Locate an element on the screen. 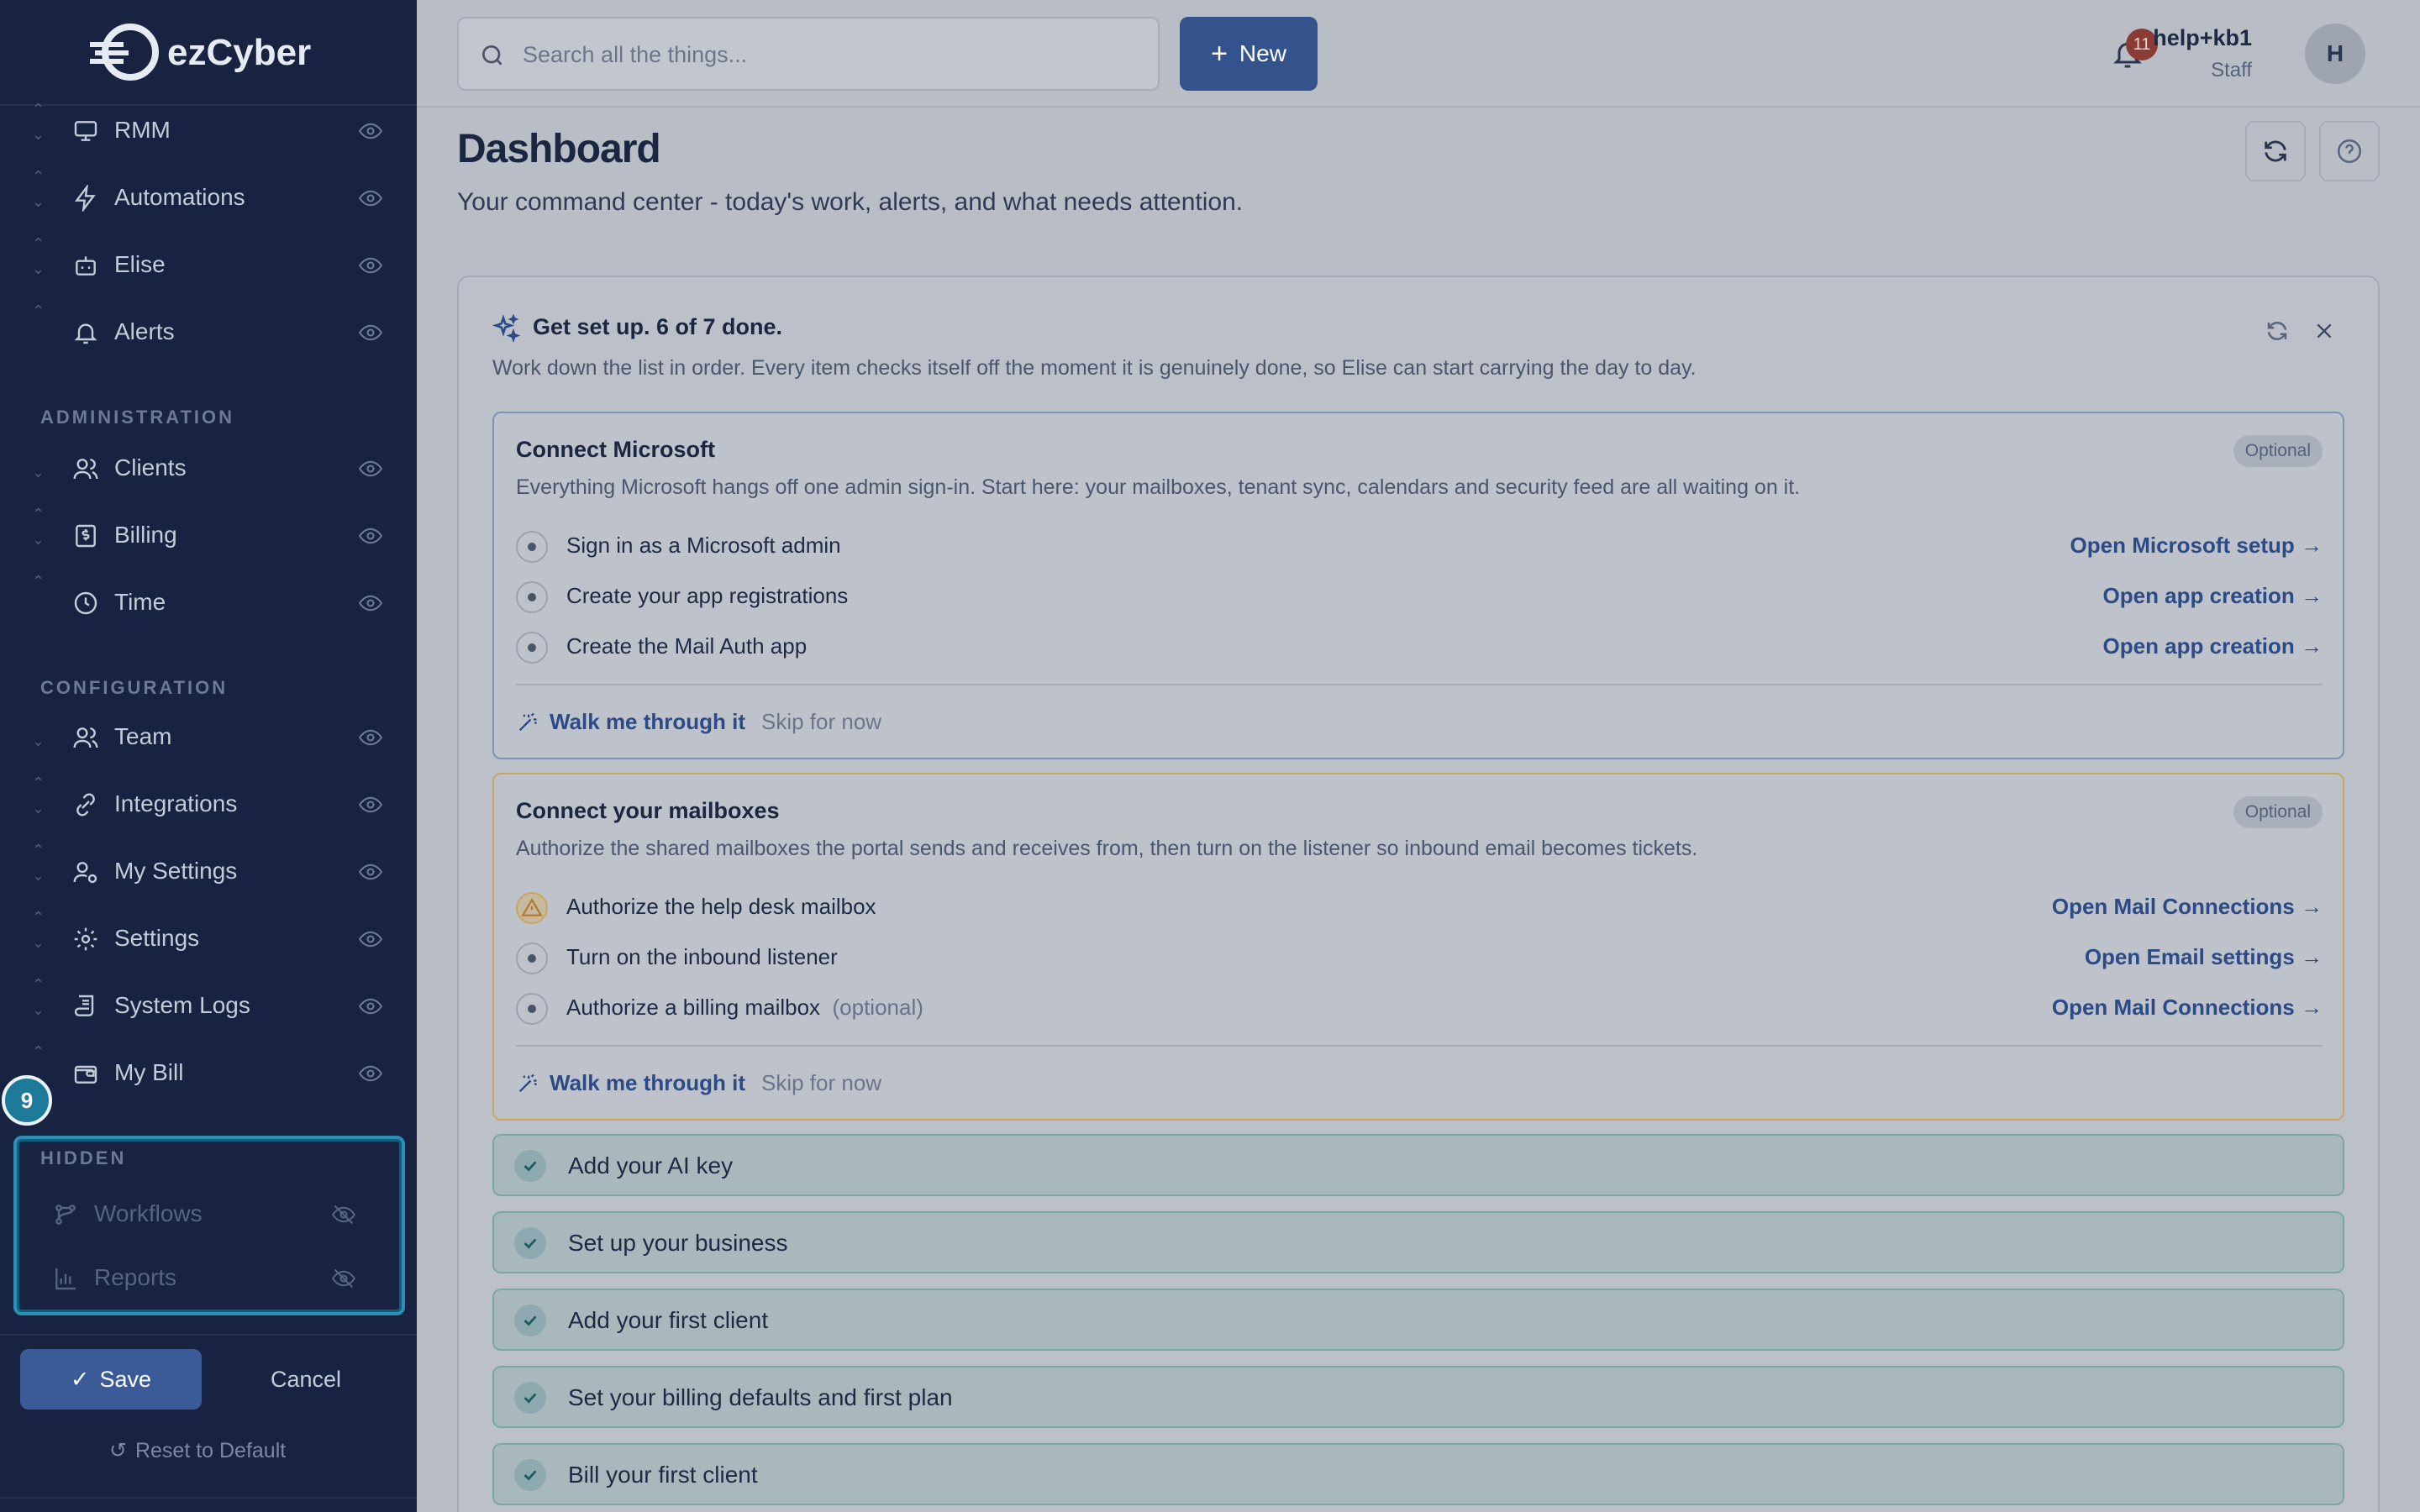  gear-icon is located at coordinates (85, 939).